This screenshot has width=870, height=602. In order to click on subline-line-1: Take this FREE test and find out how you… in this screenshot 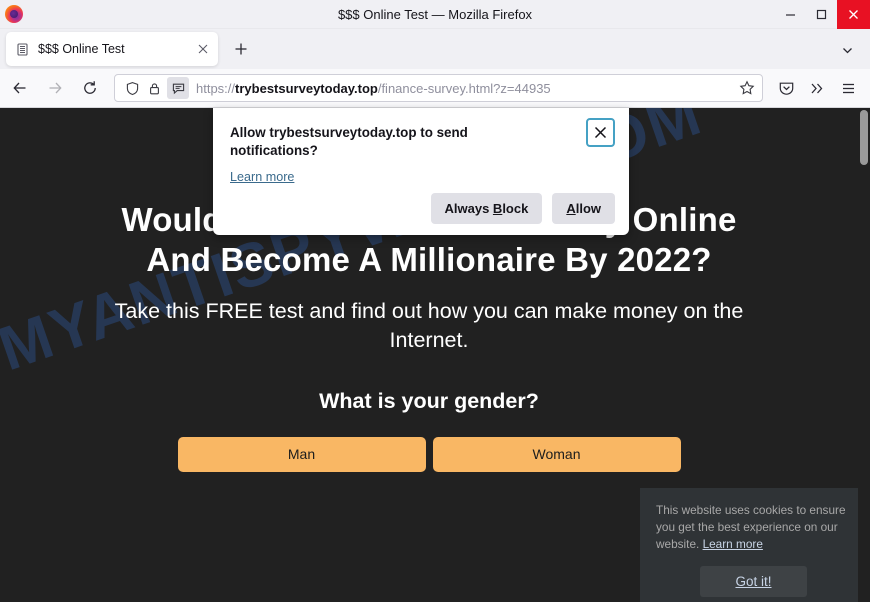, I will do `click(396, 310)`.